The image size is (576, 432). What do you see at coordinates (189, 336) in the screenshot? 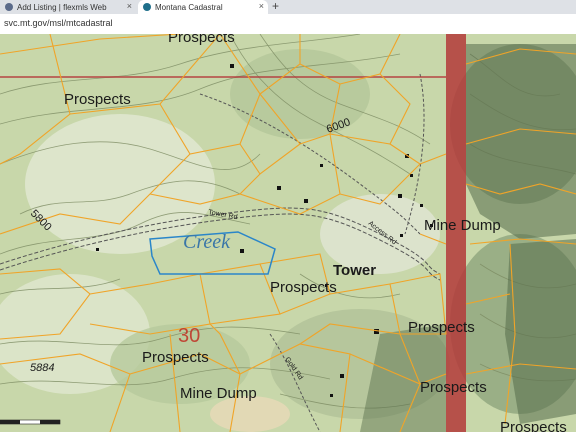
I see `label-section-number: 30` at bounding box center [189, 336].